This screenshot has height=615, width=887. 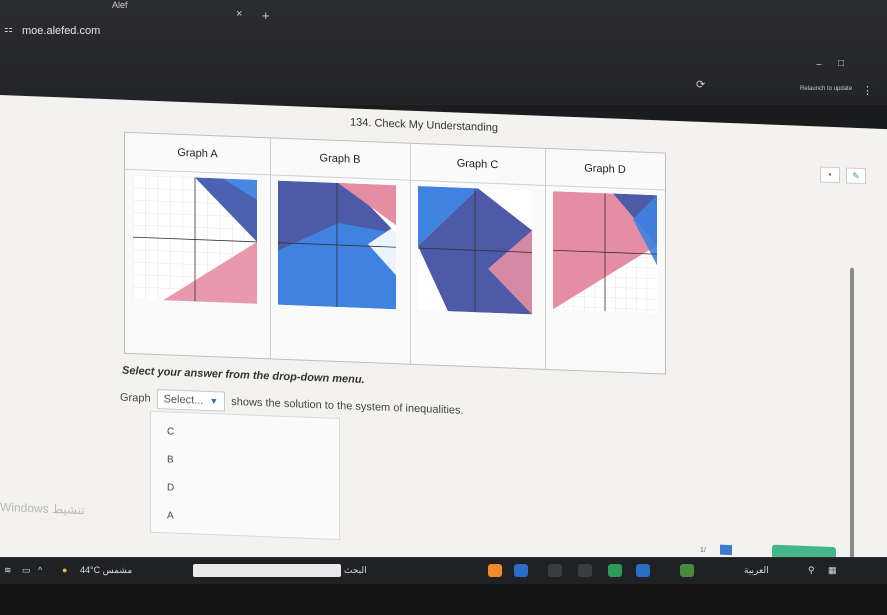 What do you see at coordinates (443, 599) in the screenshot?
I see `monitor-bezel` at bounding box center [443, 599].